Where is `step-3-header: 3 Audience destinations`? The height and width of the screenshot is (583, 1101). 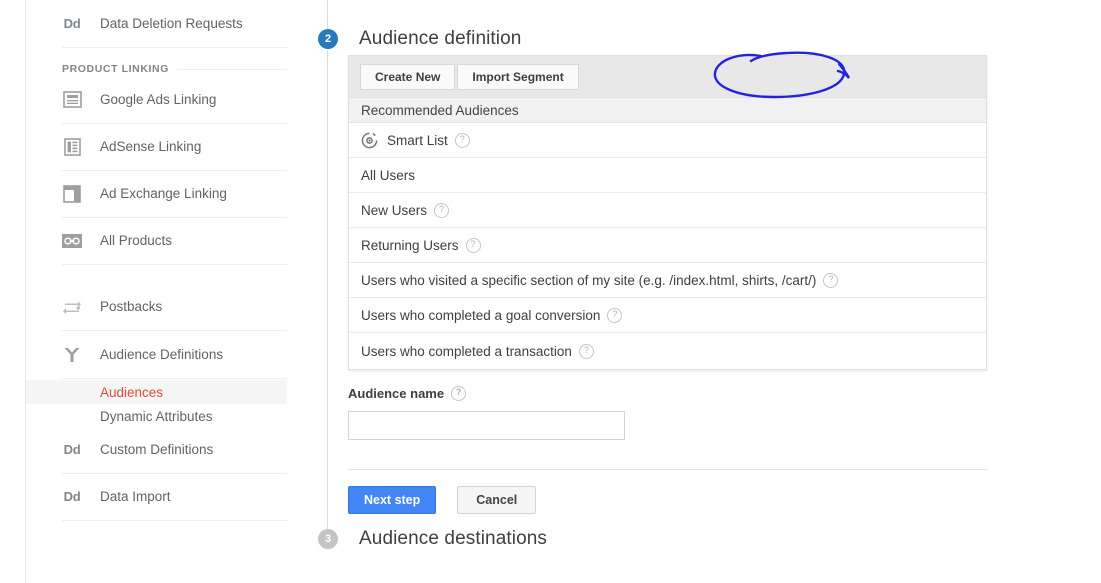 step-3-header: 3 Audience destinations is located at coordinates (432, 539).